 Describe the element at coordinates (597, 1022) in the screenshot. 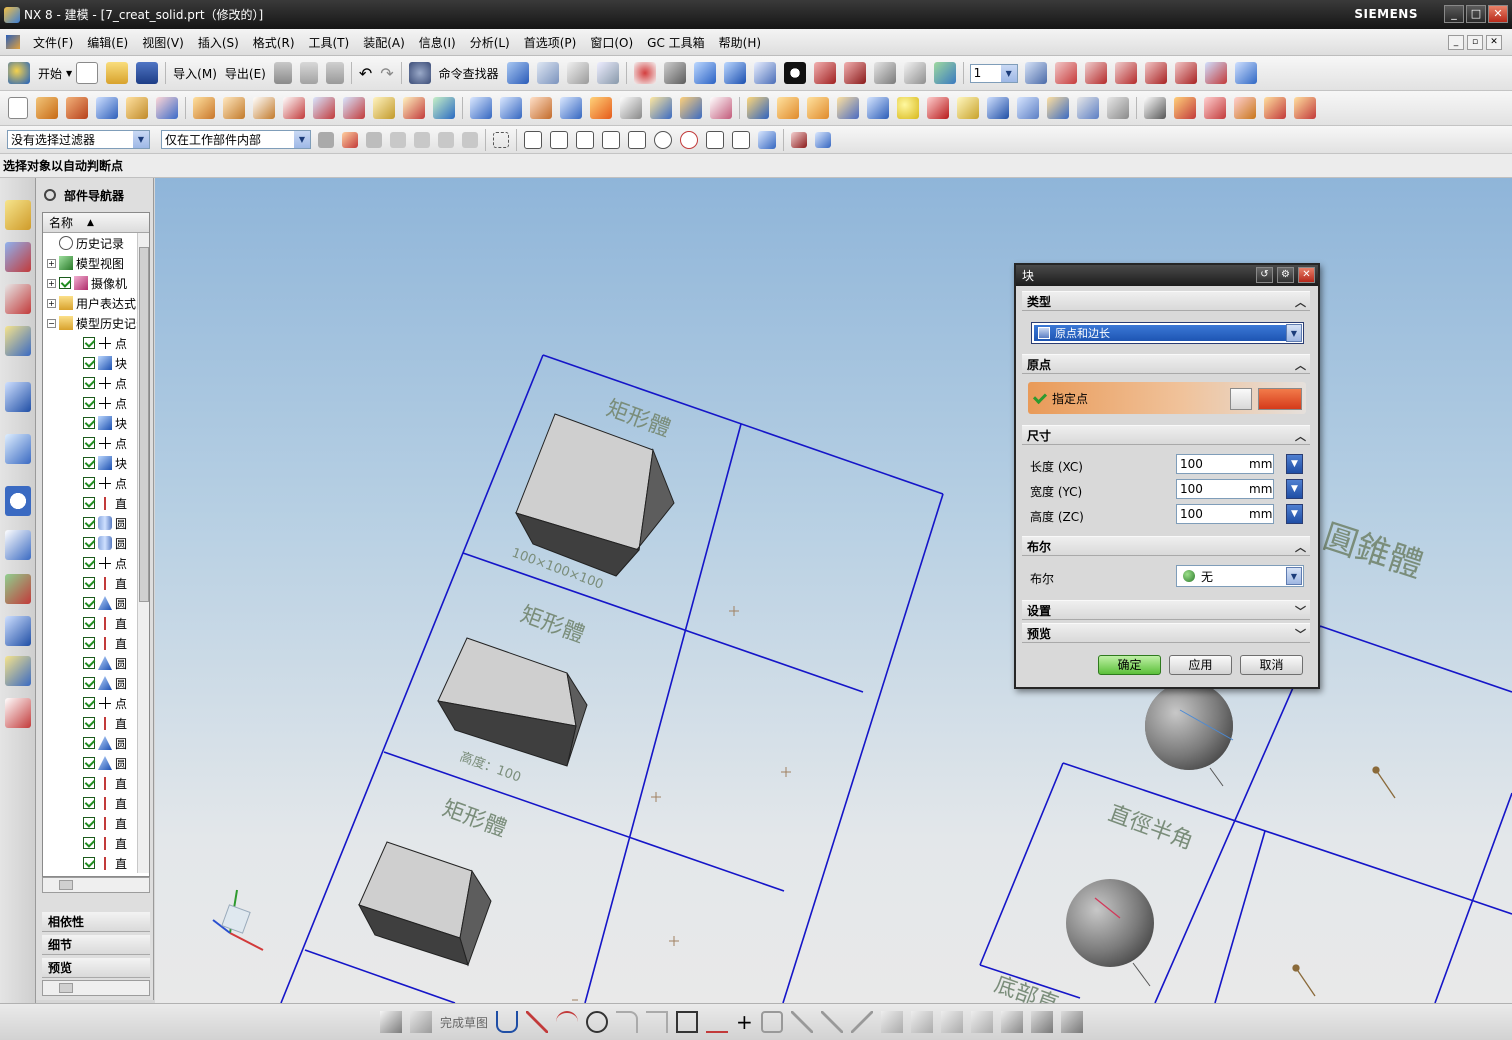

I see `circle-icon` at that location.